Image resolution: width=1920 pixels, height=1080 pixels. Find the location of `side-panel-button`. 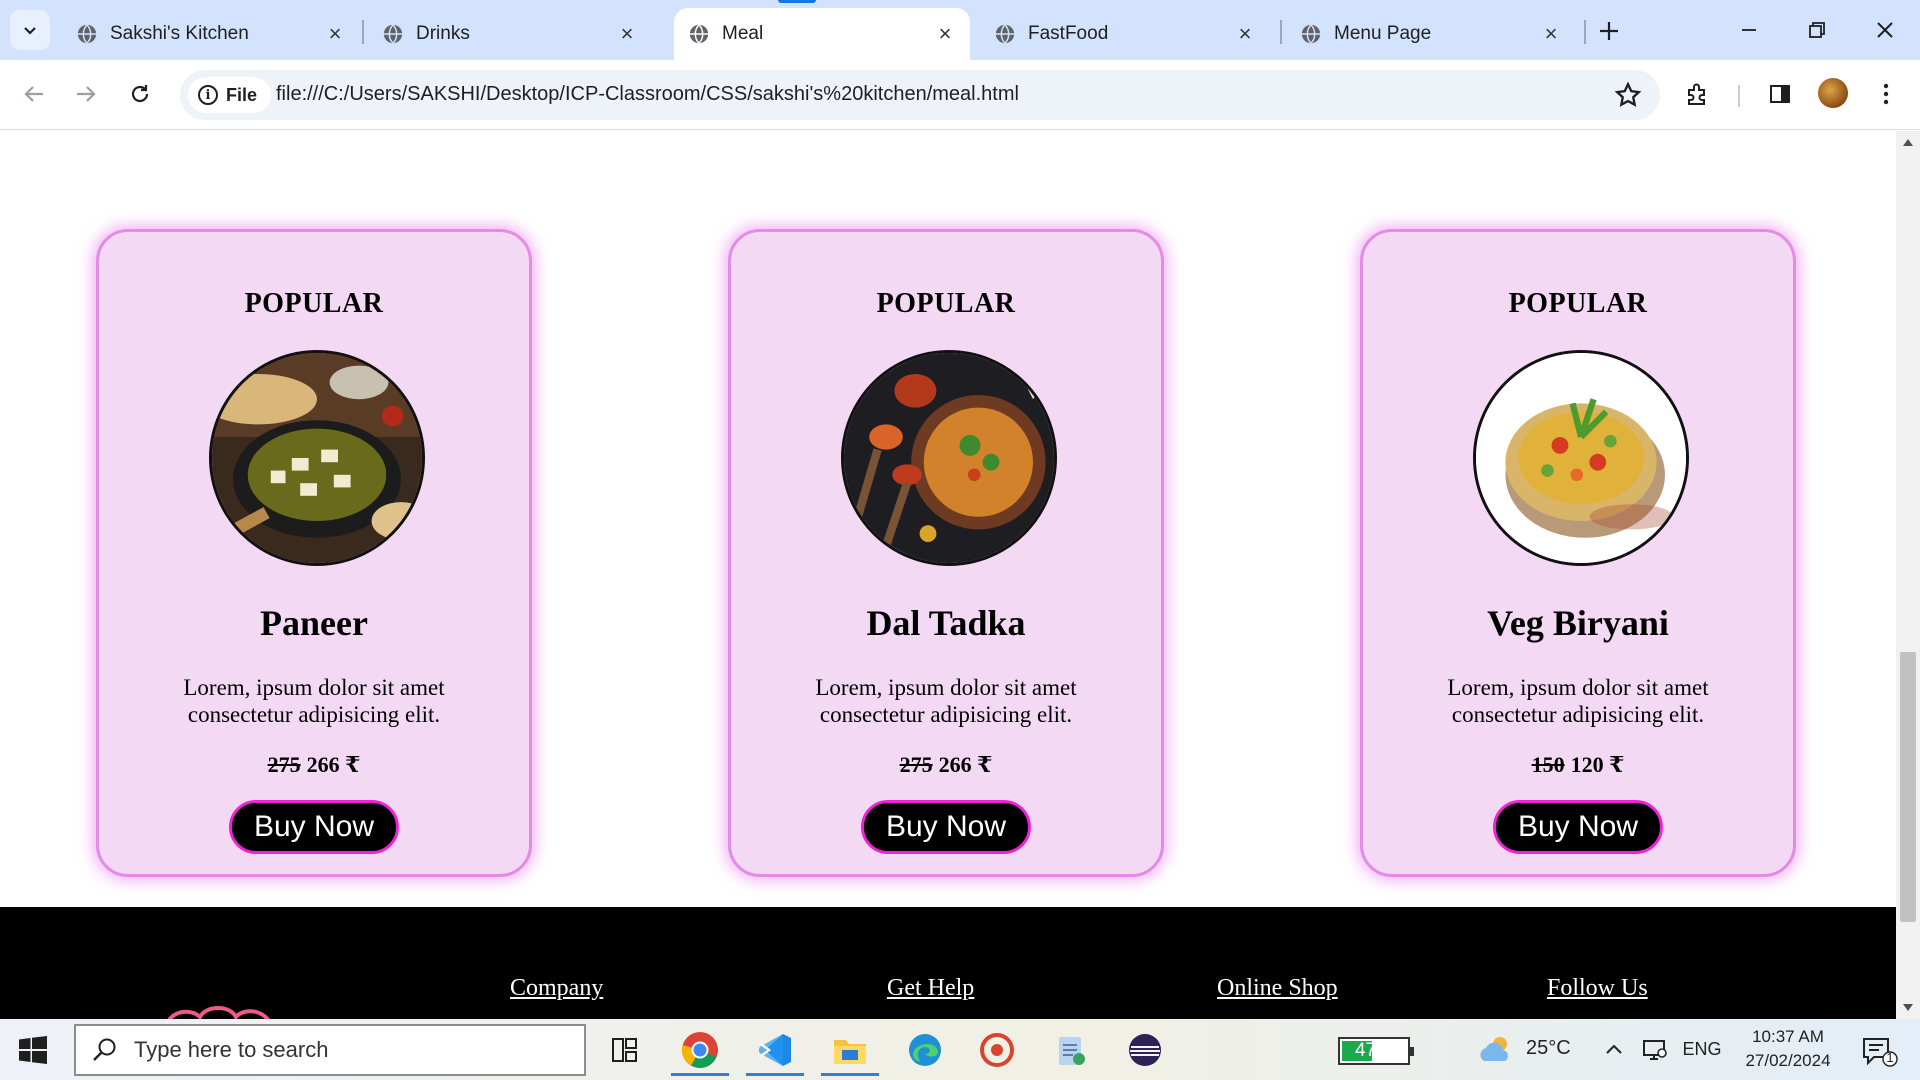

side-panel-button is located at coordinates (1780, 94).